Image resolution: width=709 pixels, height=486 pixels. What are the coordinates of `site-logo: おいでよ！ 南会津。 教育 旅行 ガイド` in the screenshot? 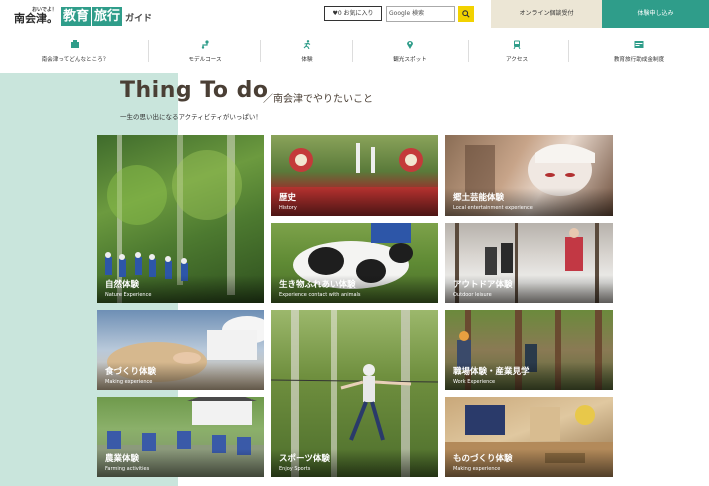 It's located at (83, 15).